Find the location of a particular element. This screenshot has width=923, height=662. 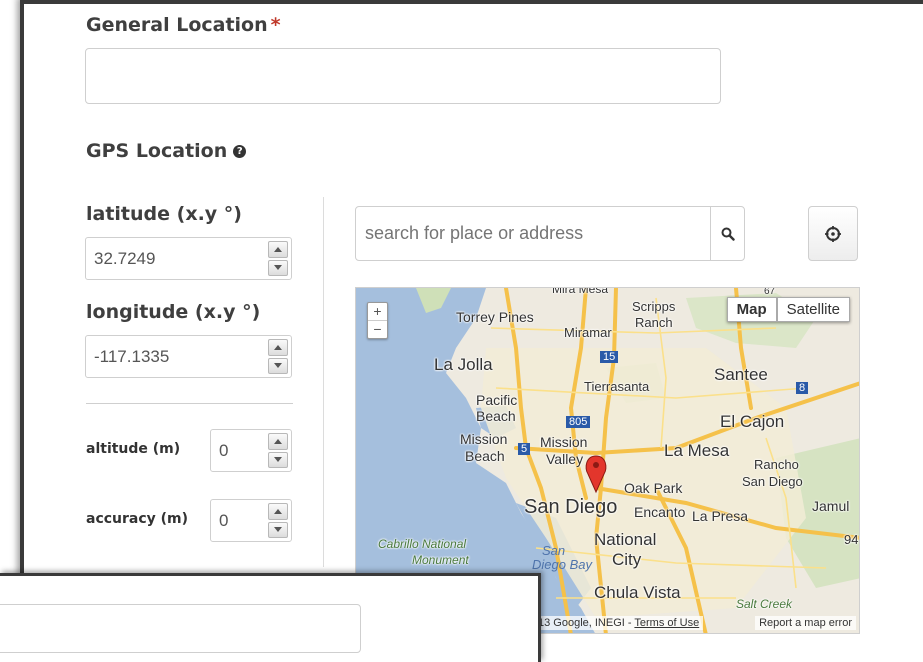

map-type-map-button: Map is located at coordinates (751, 309).